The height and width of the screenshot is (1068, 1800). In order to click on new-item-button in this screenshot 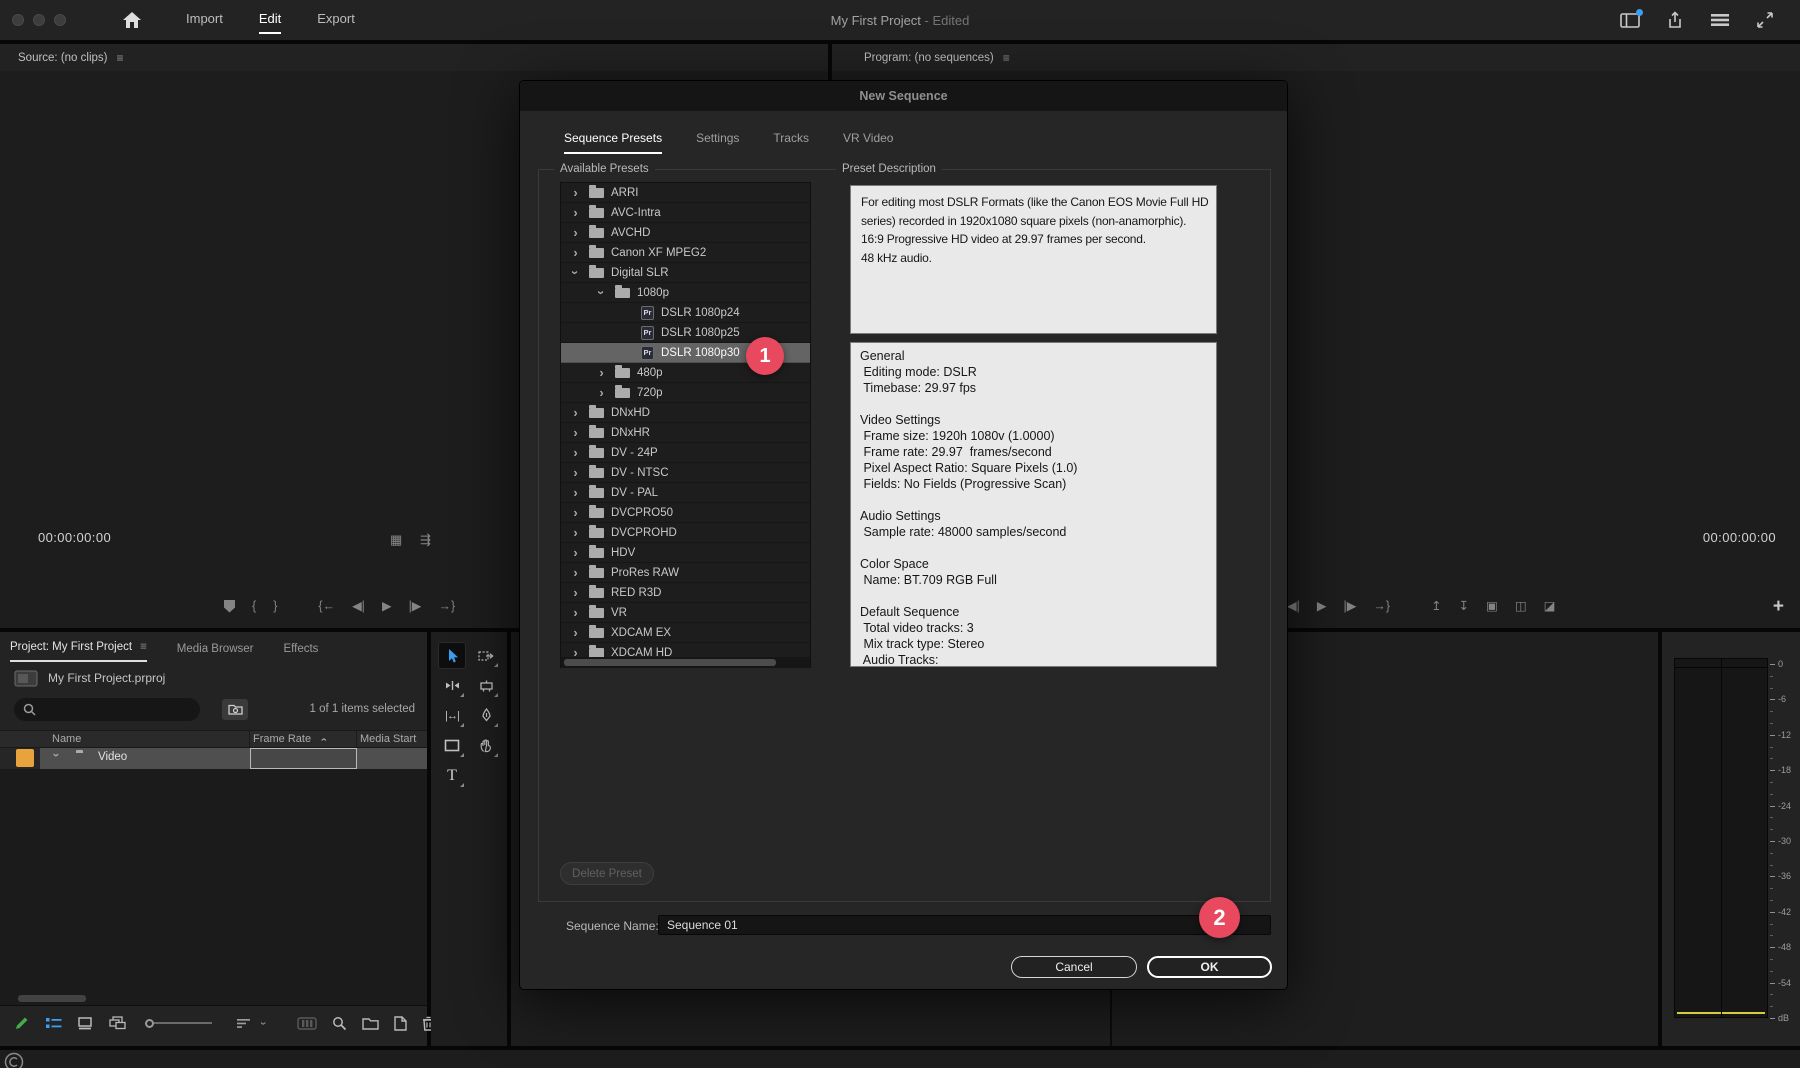, I will do `click(400, 1023)`.